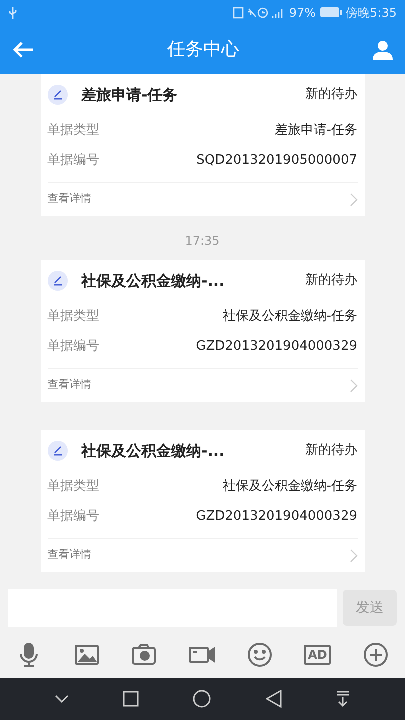  I want to click on field-value: SQD2013201905000007, so click(277, 161).